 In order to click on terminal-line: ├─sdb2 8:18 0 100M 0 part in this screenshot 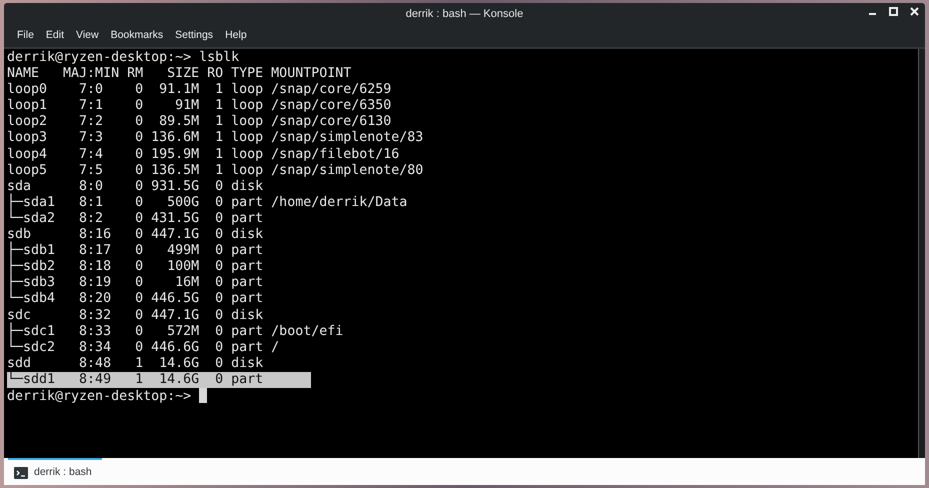, I will do `click(135, 266)`.